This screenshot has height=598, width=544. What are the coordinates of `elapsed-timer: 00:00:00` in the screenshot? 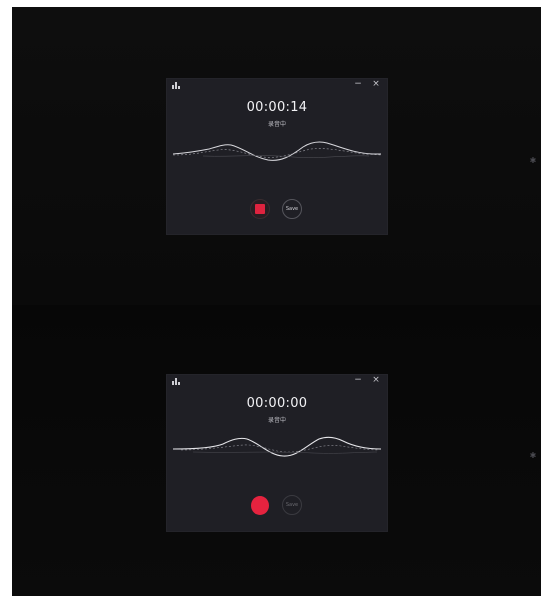 It's located at (277, 403).